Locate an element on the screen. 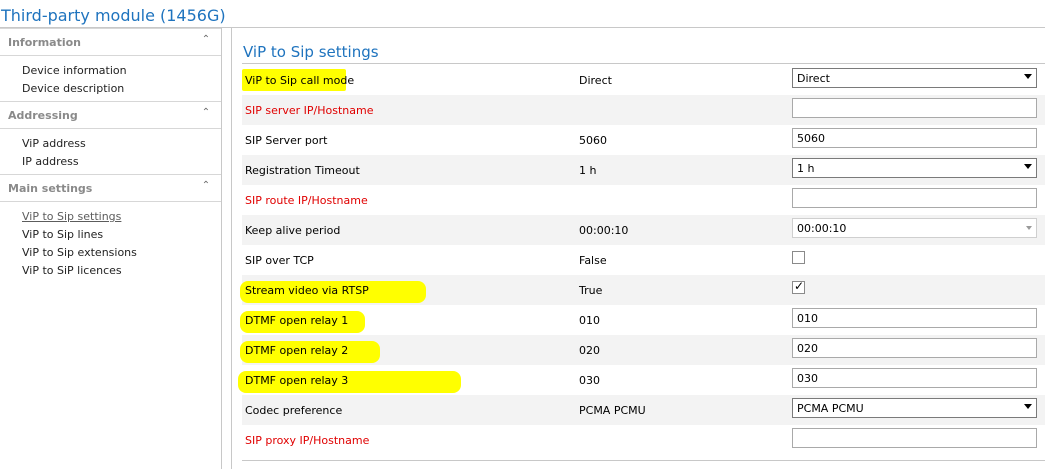 The image size is (1045, 469). check-icon: ✓ is located at coordinates (799, 286).